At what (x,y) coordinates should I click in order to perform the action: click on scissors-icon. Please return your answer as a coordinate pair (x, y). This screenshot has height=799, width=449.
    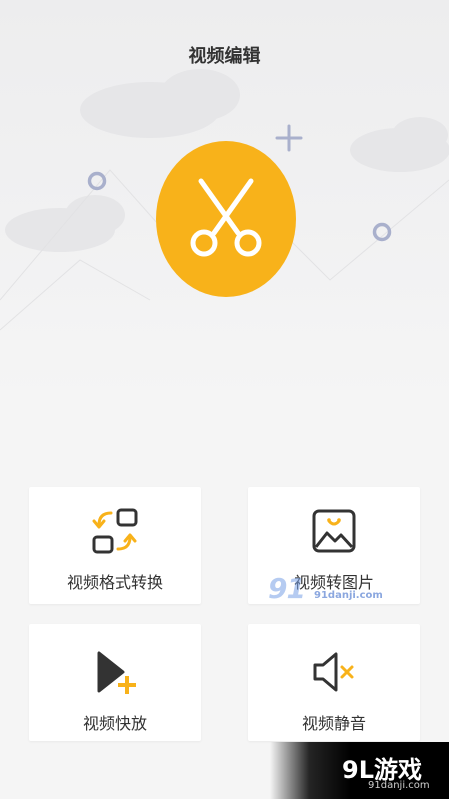
    Looking at the image, I should click on (226, 217).